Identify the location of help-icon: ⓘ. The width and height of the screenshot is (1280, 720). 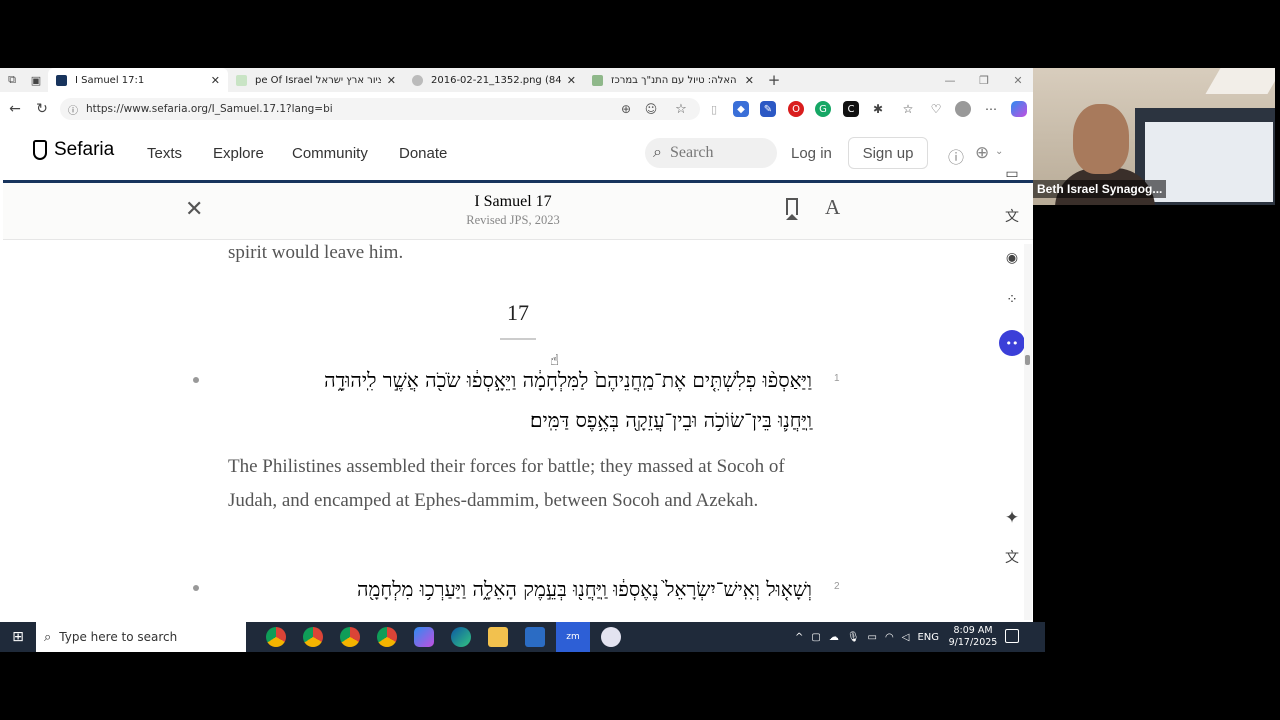
(956, 156).